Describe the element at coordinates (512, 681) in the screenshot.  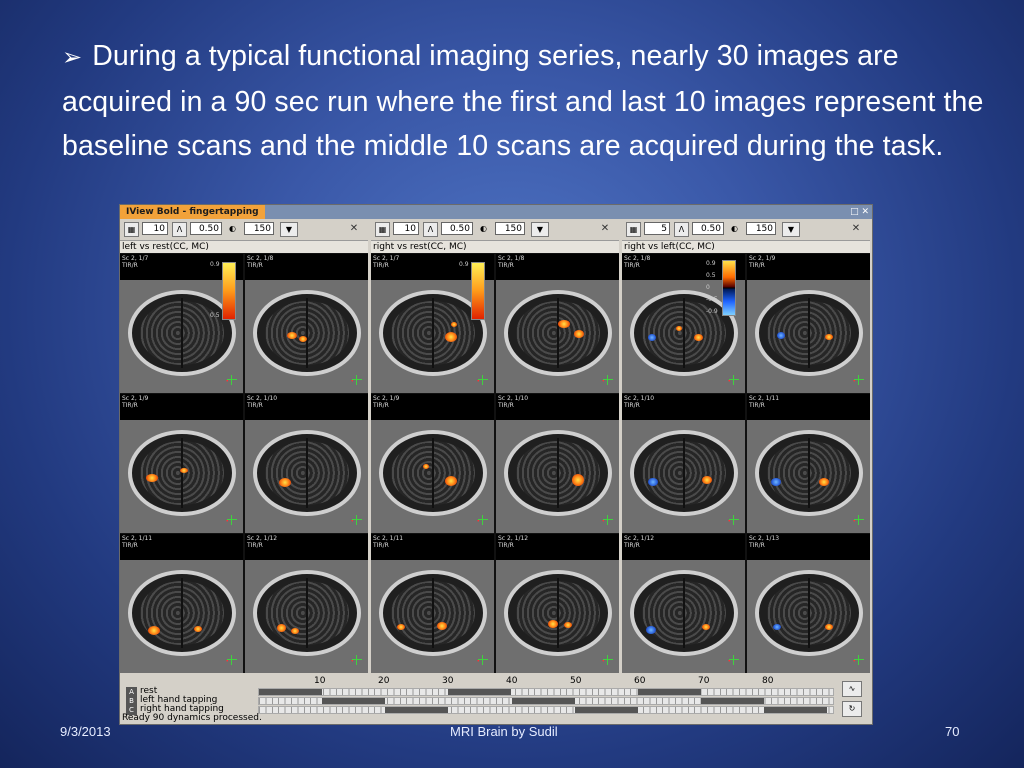
I see `timeline-tick: 40` at that location.